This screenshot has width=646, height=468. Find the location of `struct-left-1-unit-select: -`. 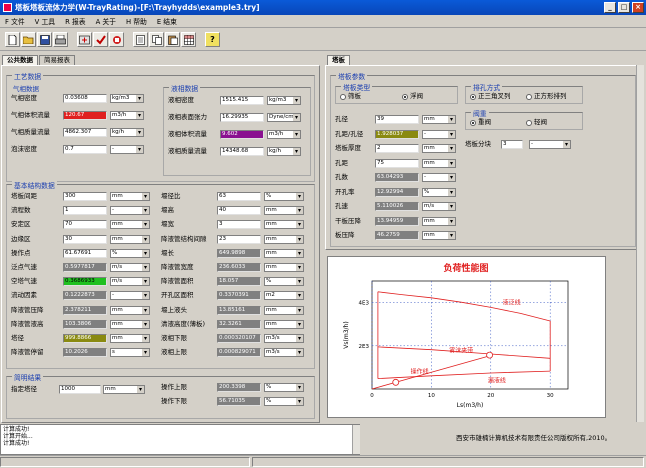

struct-left-1-unit-select: - is located at coordinates (130, 211).